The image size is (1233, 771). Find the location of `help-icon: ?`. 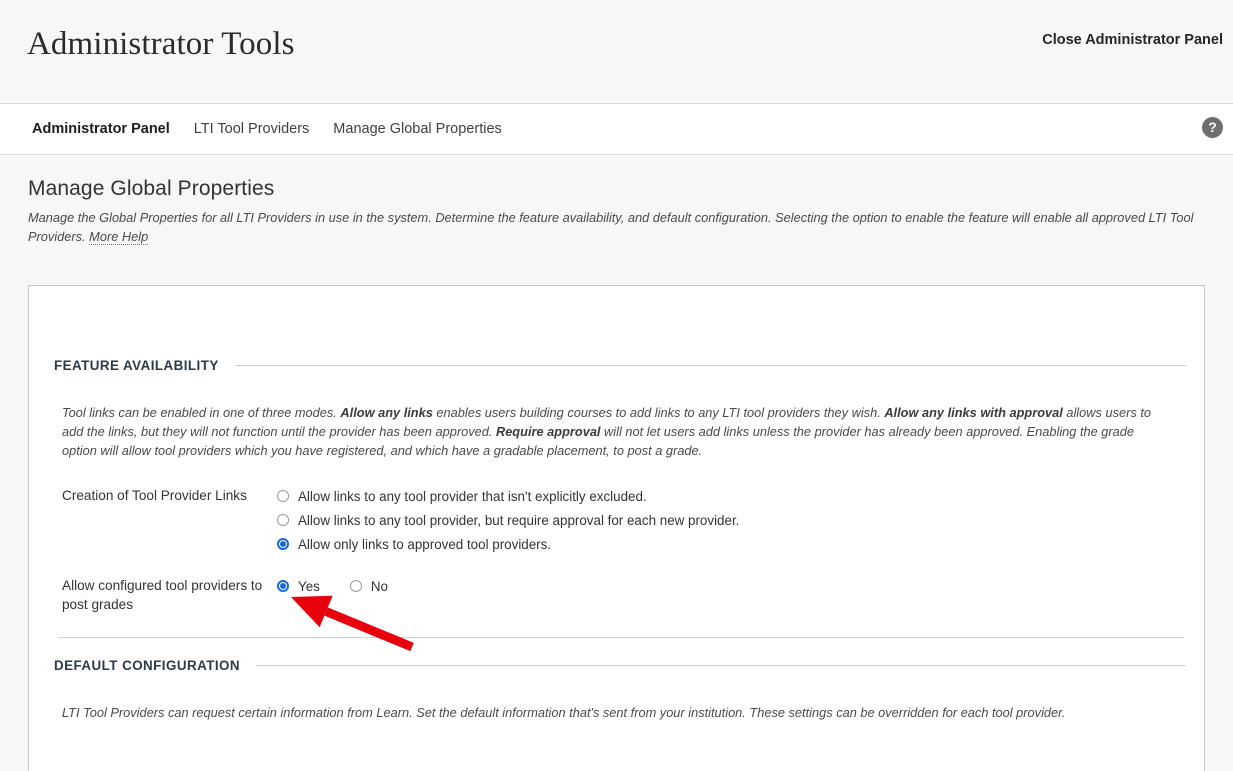

help-icon: ? is located at coordinates (1212, 127).